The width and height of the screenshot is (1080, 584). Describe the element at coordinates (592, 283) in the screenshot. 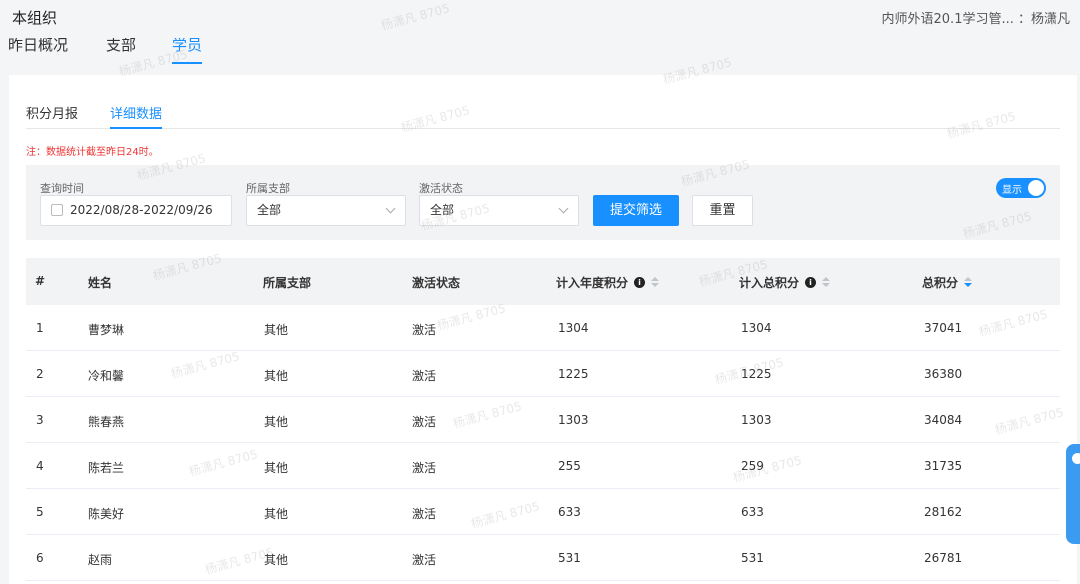

I see `col-annual-points-label: 计入年度积分` at that location.